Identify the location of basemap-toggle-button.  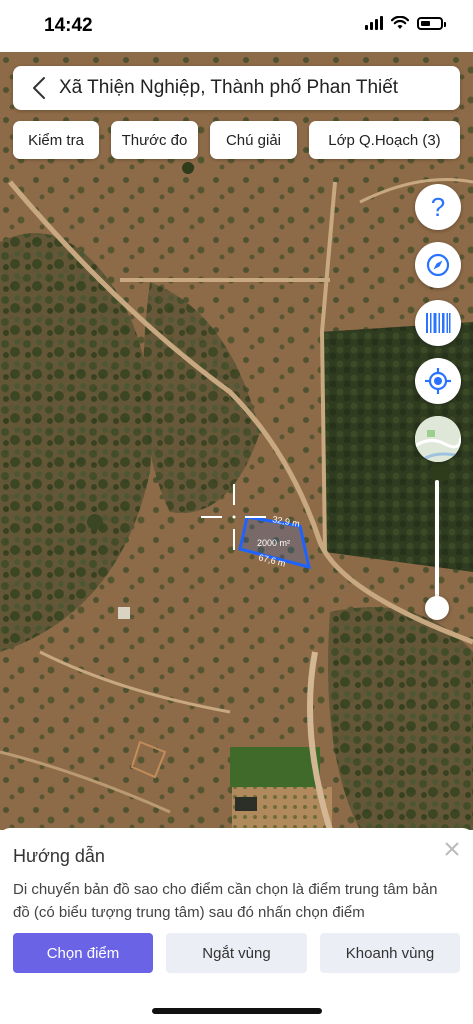
(438, 439).